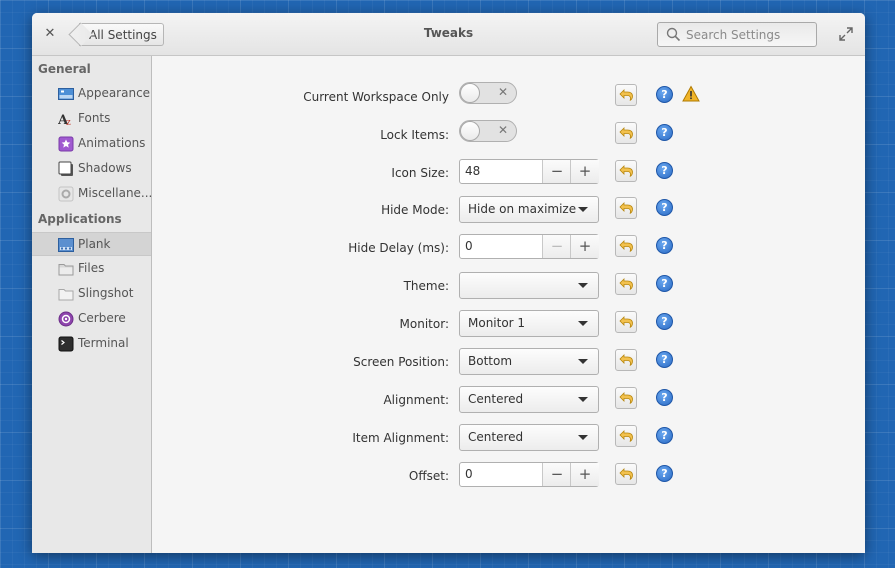 The width and height of the screenshot is (895, 568). I want to click on switch-knob, so click(470, 93).